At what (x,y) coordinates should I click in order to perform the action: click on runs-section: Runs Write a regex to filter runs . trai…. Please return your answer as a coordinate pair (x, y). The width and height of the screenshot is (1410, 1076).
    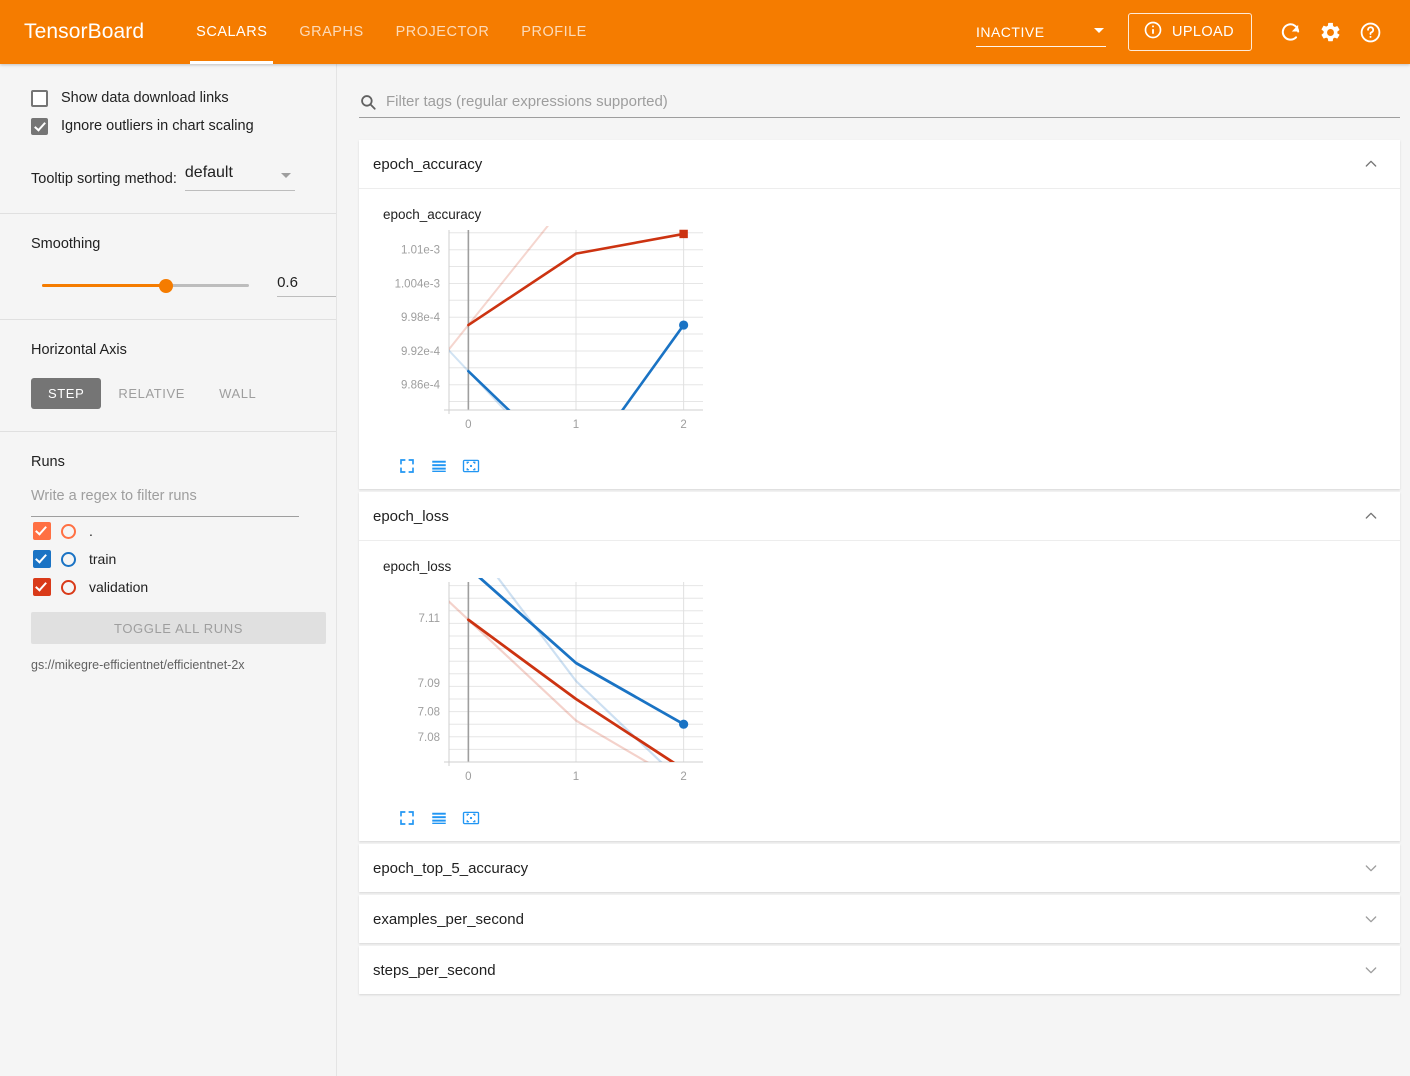
    Looking at the image, I should click on (168, 552).